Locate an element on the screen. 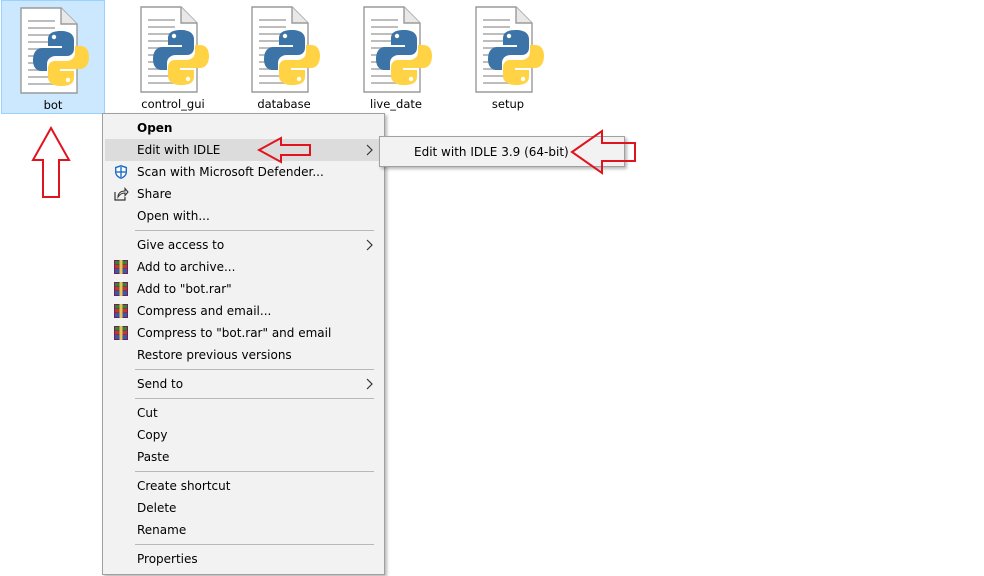  file-item: control_gui is located at coordinates (173, 57).